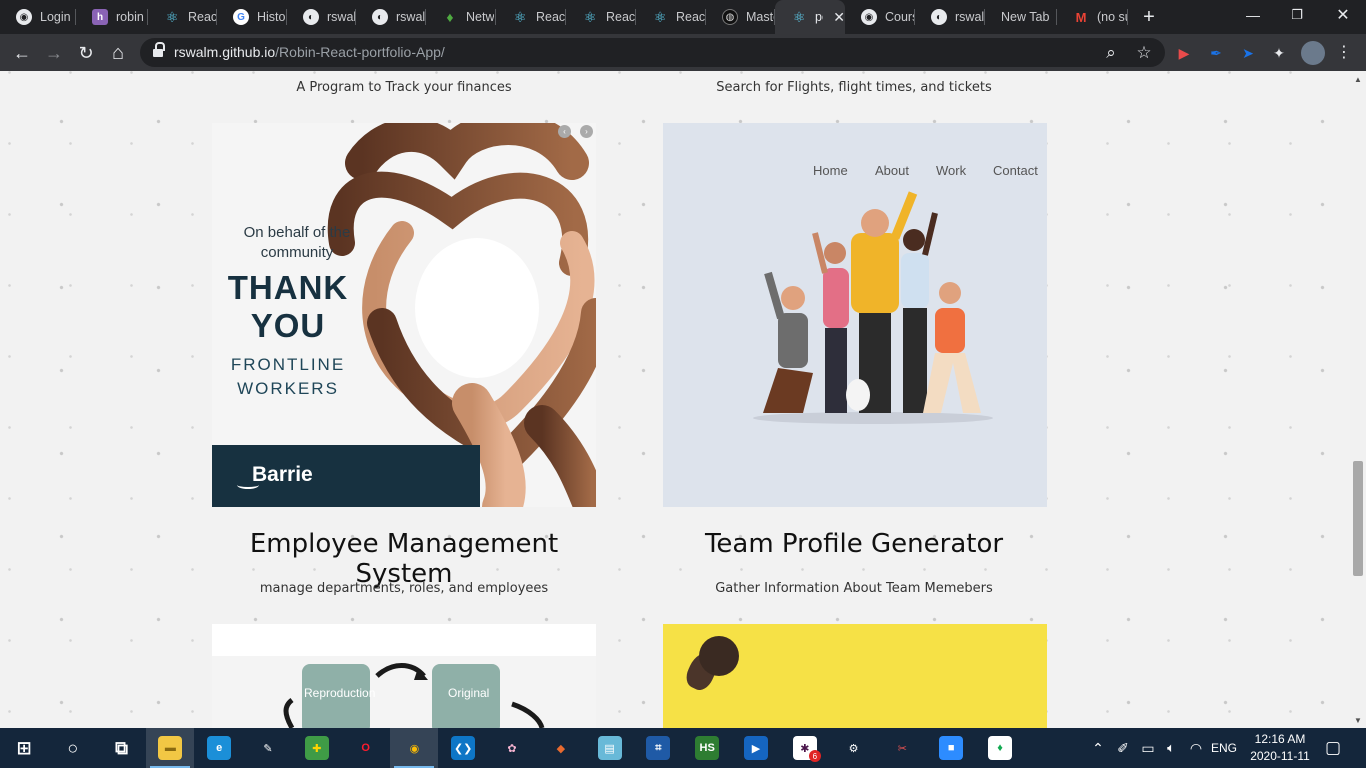 Image resolution: width=1366 pixels, height=768 pixels. What do you see at coordinates (1111, 53) in the screenshot?
I see `zoom-icon: ⌕` at bounding box center [1111, 53].